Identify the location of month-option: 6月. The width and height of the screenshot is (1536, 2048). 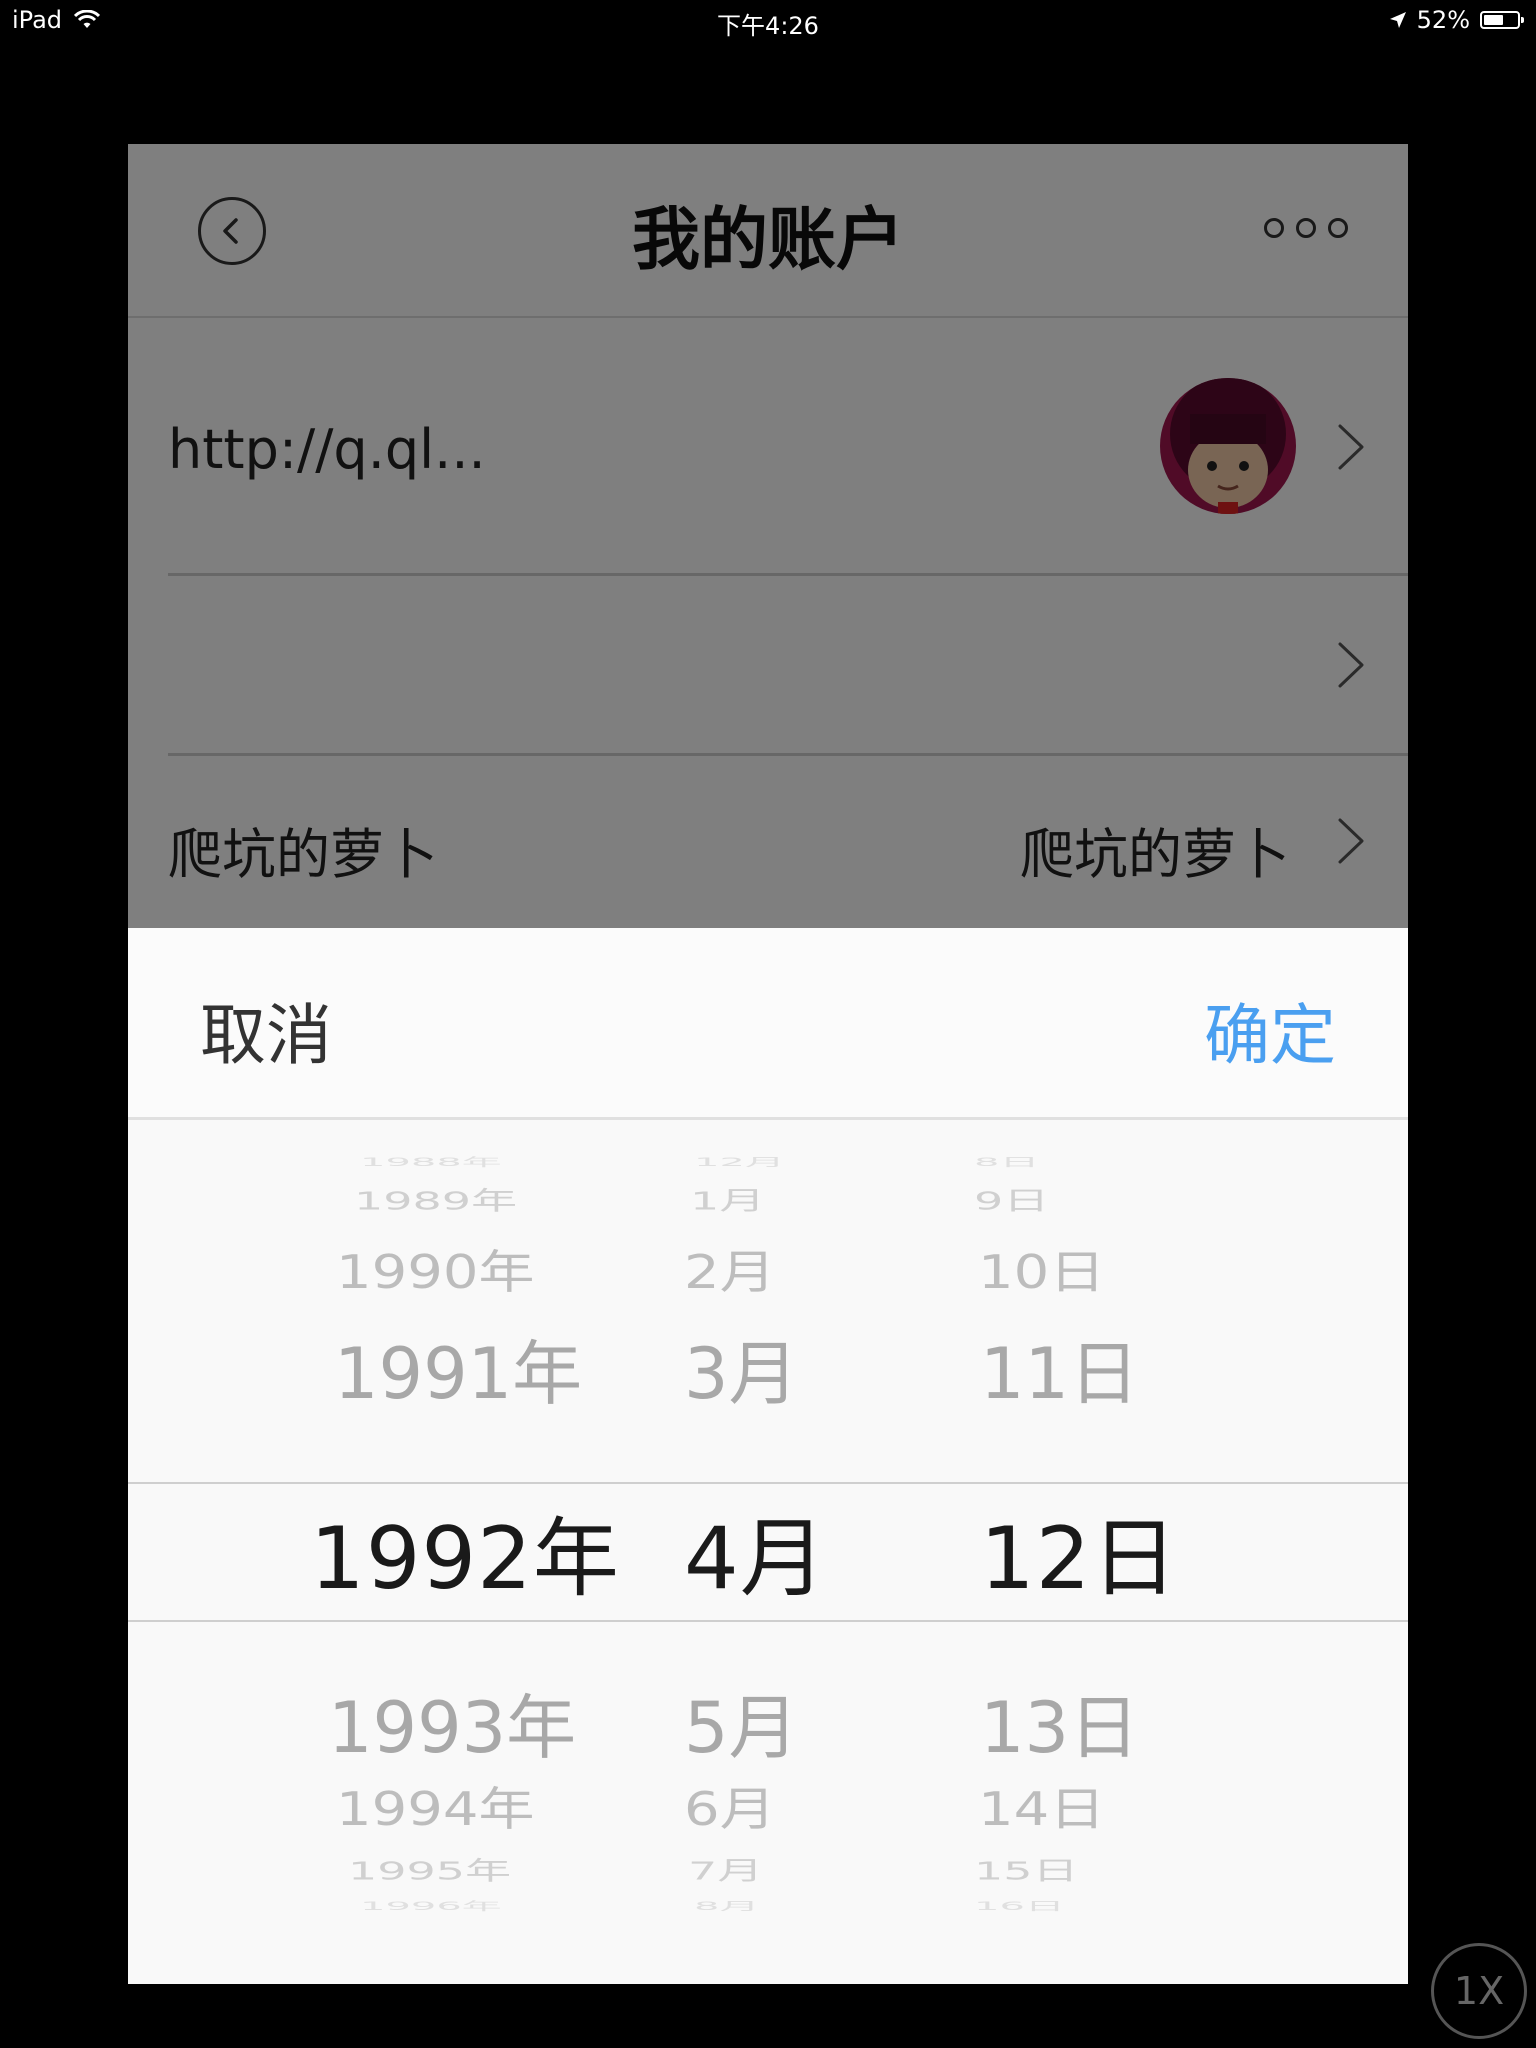
(730, 1805).